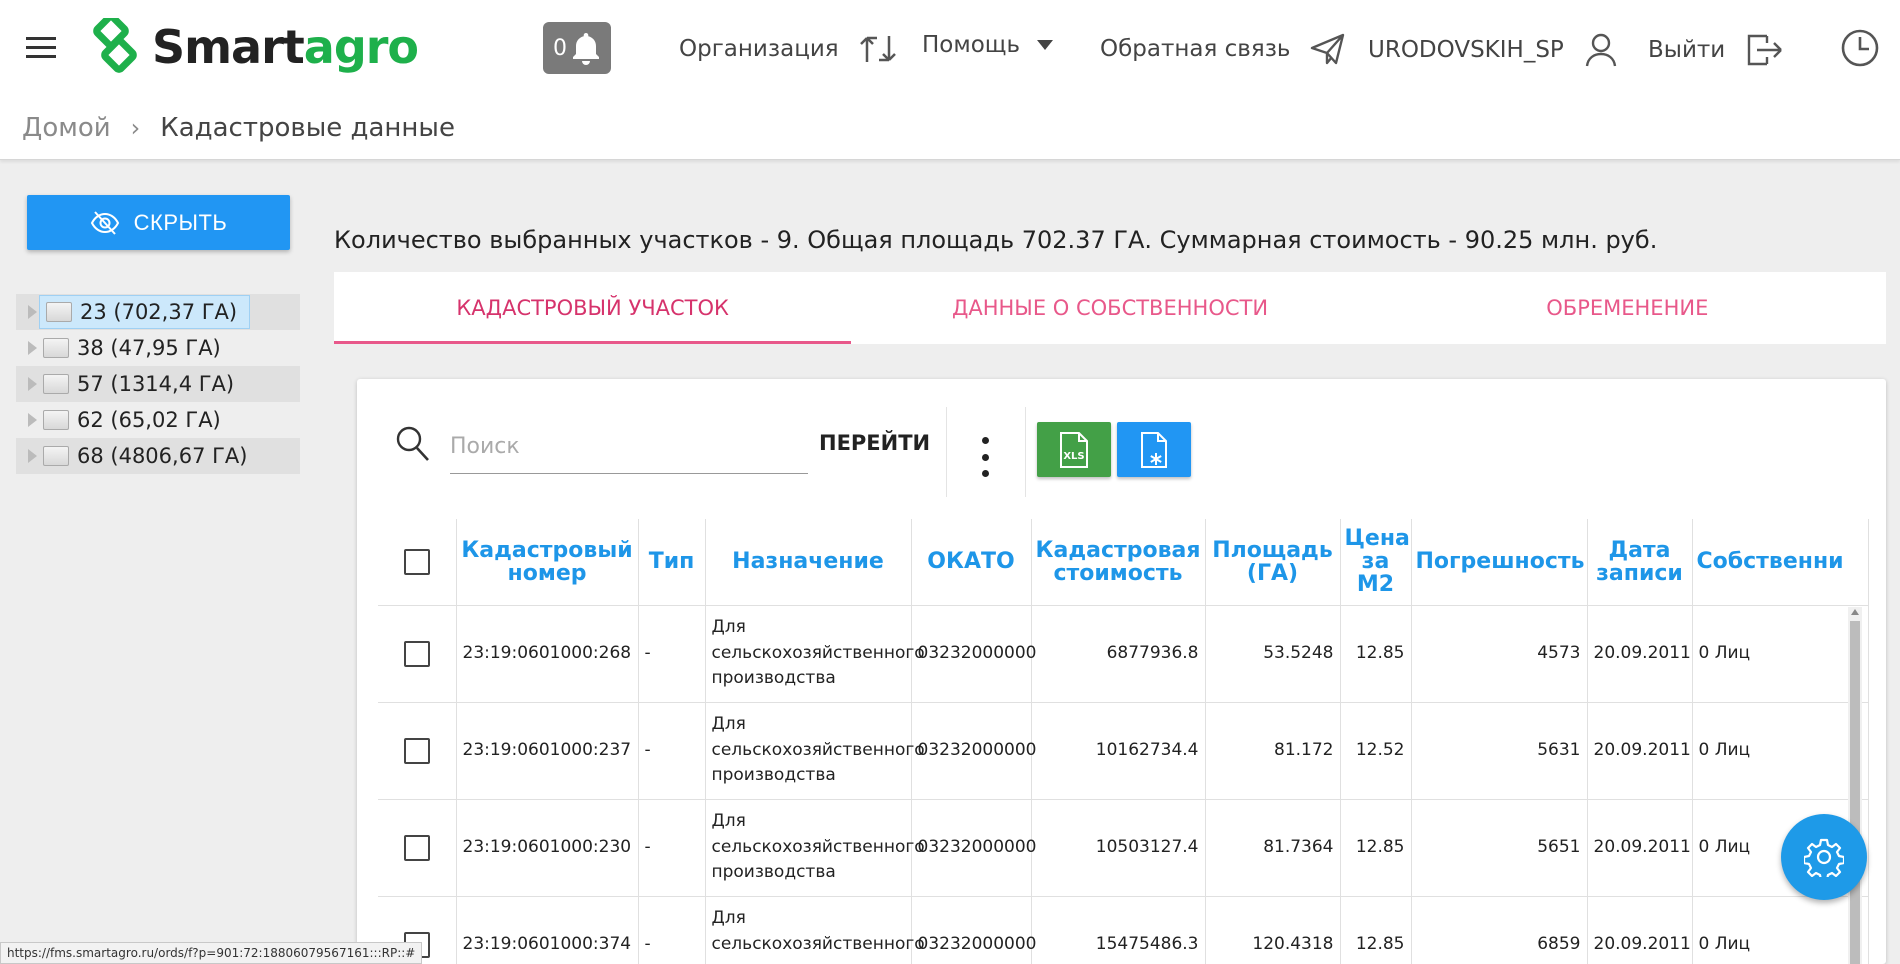 This screenshot has width=1900, height=964. I want to click on table-cell: 6877936.8, so click(1118, 654).